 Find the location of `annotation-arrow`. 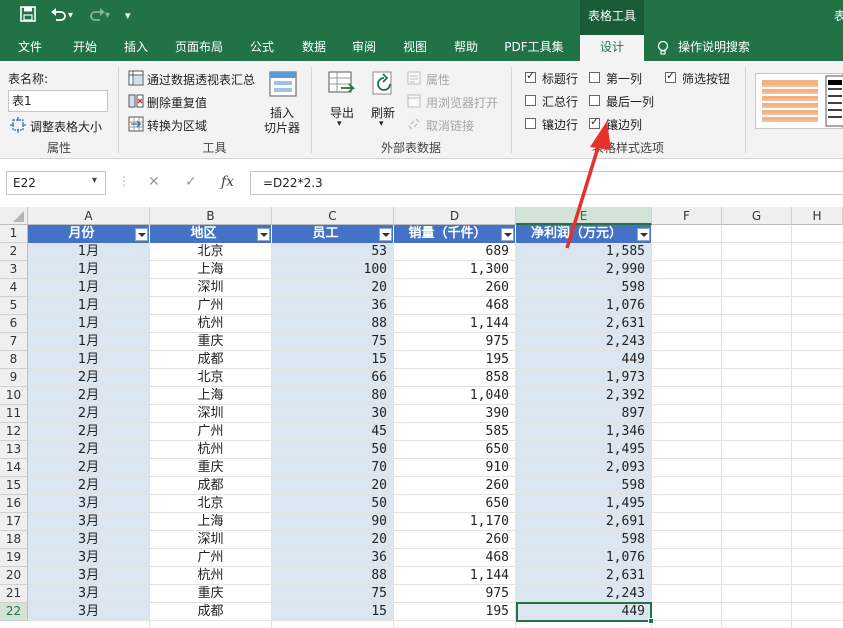

annotation-arrow is located at coordinates (588, 185).